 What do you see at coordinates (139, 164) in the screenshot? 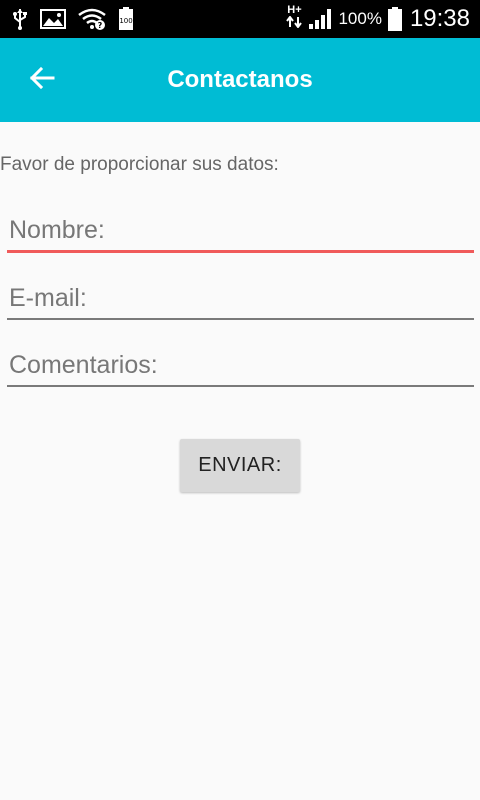
I see `form-instructions: Favor de proporcionar sus datos:` at bounding box center [139, 164].